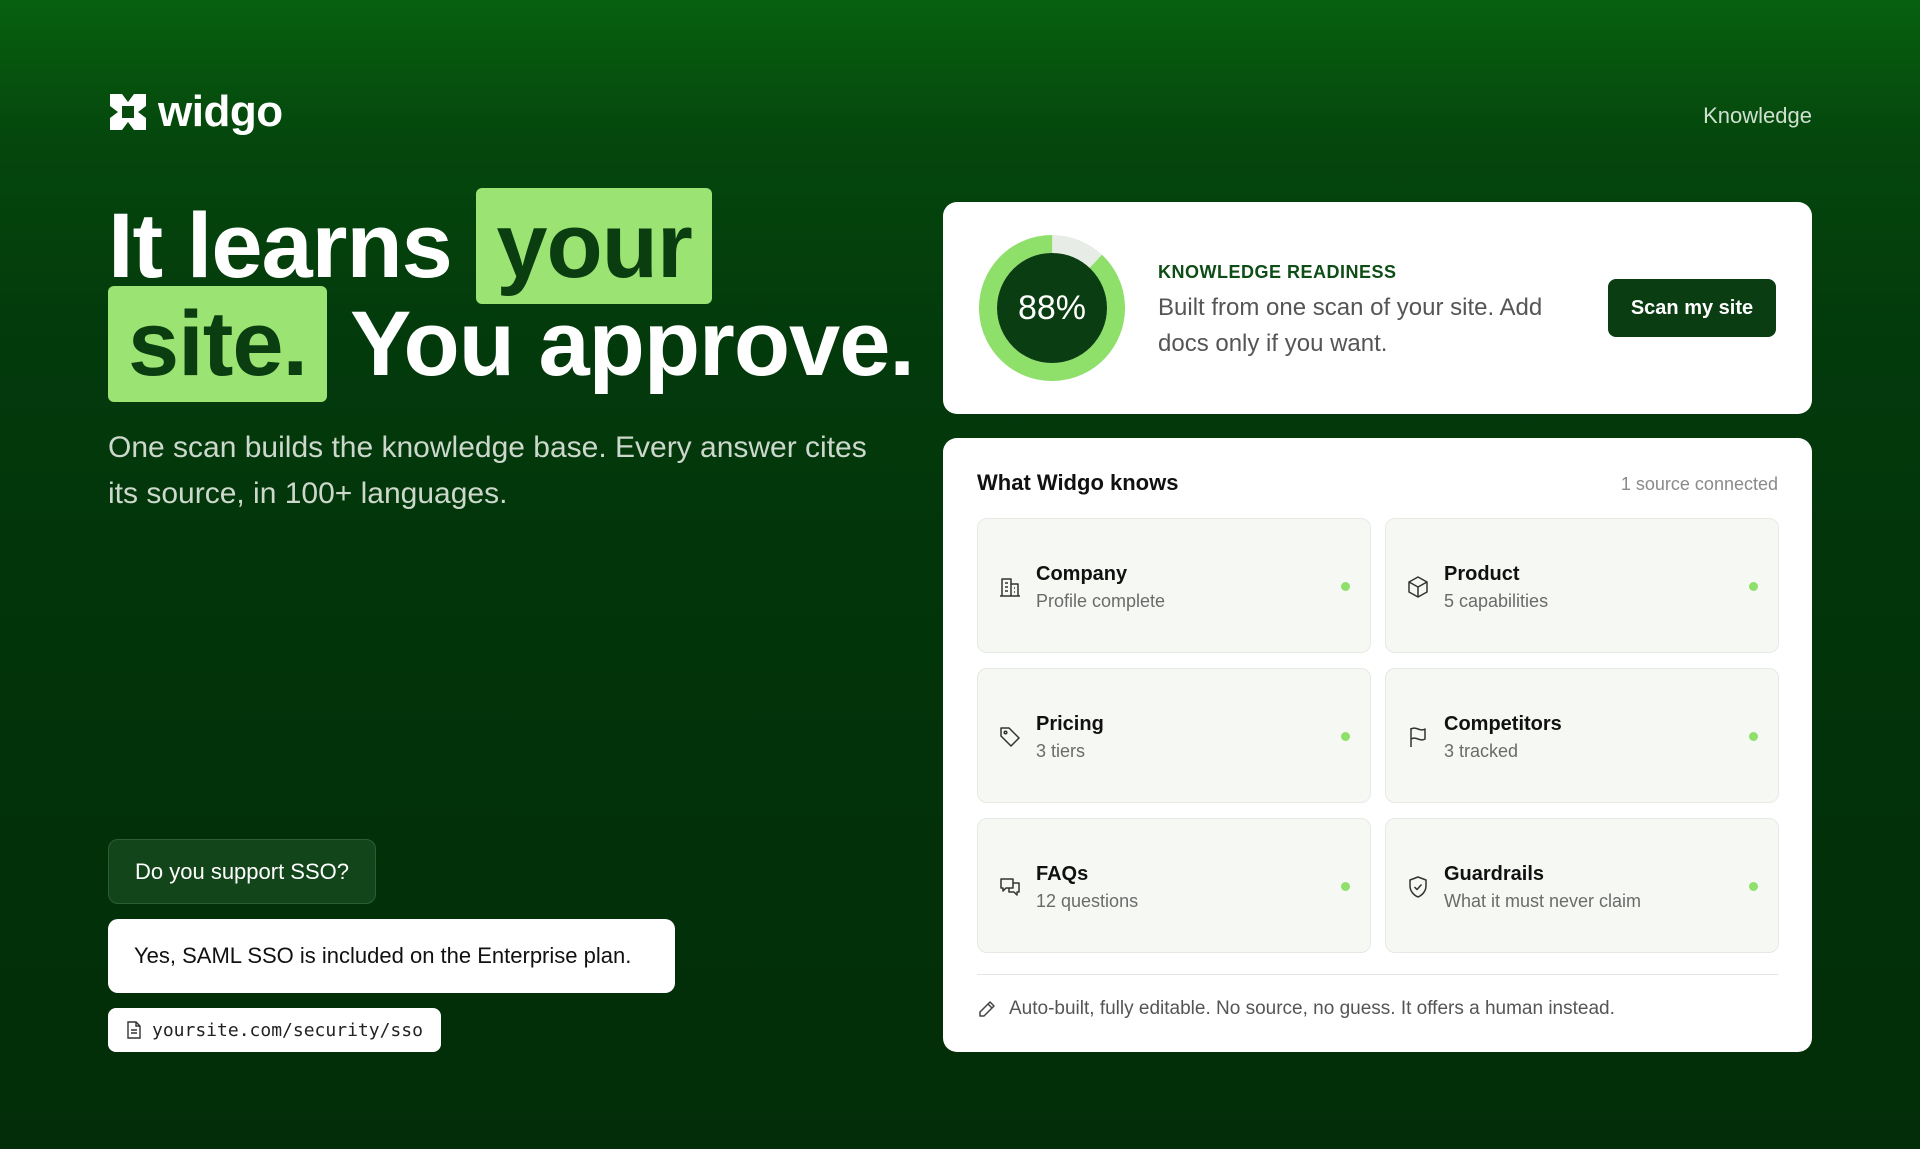  Describe the element at coordinates (1582, 735) in the screenshot. I see `knowledge-tile-competitors: Competitors 3 tracked` at that location.